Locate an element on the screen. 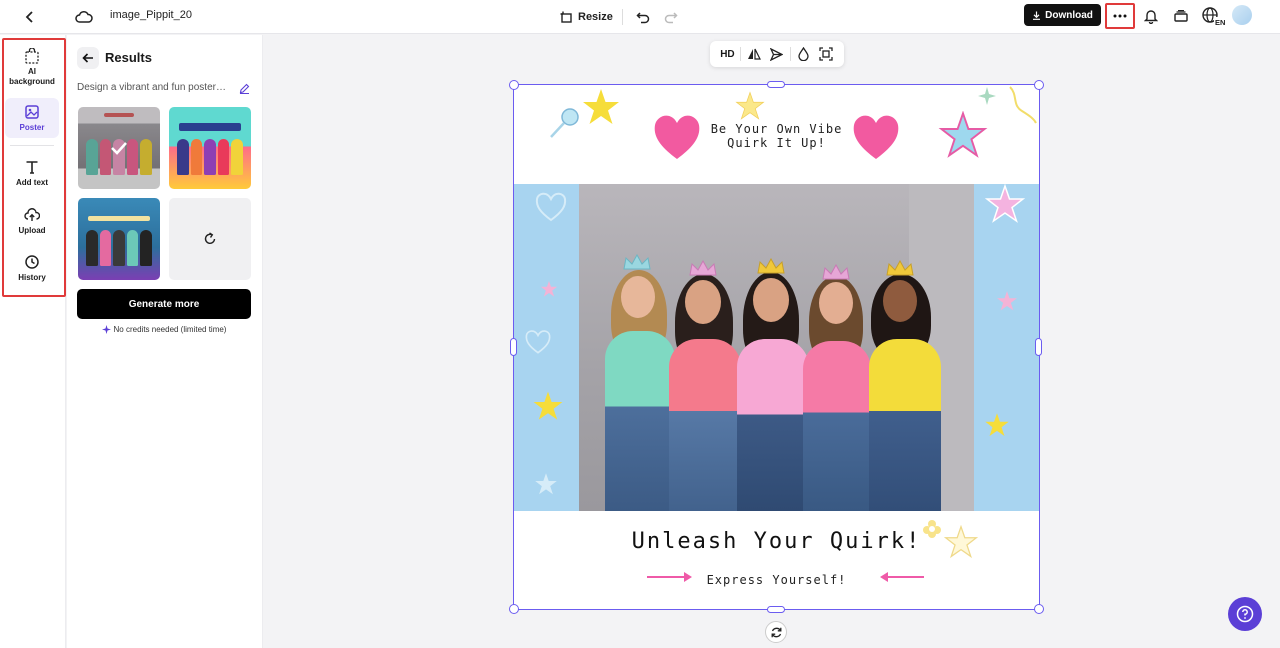  generate-more-button: Generate more is located at coordinates (164, 304).